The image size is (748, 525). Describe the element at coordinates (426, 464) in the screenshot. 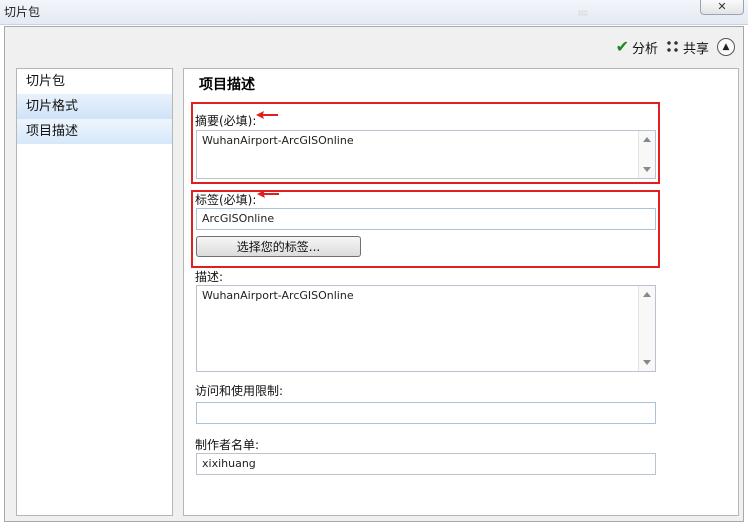

I see `credits-input: xixihuang` at that location.